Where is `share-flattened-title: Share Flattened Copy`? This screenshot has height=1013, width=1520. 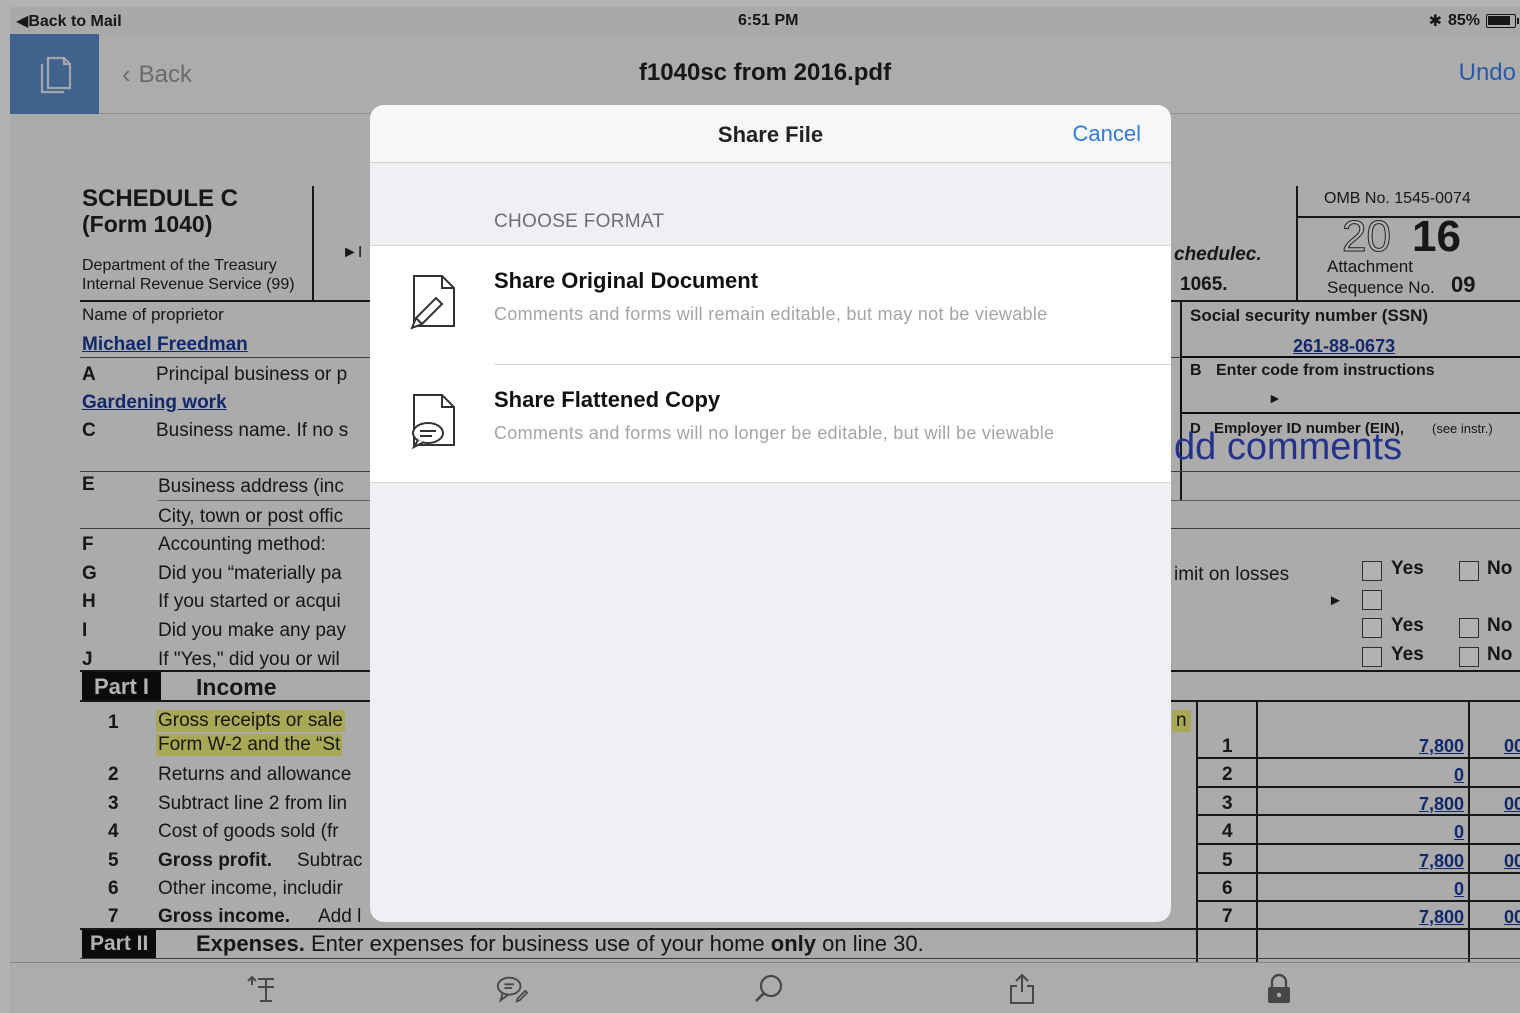 share-flattened-title: Share Flattened Copy is located at coordinates (607, 399).